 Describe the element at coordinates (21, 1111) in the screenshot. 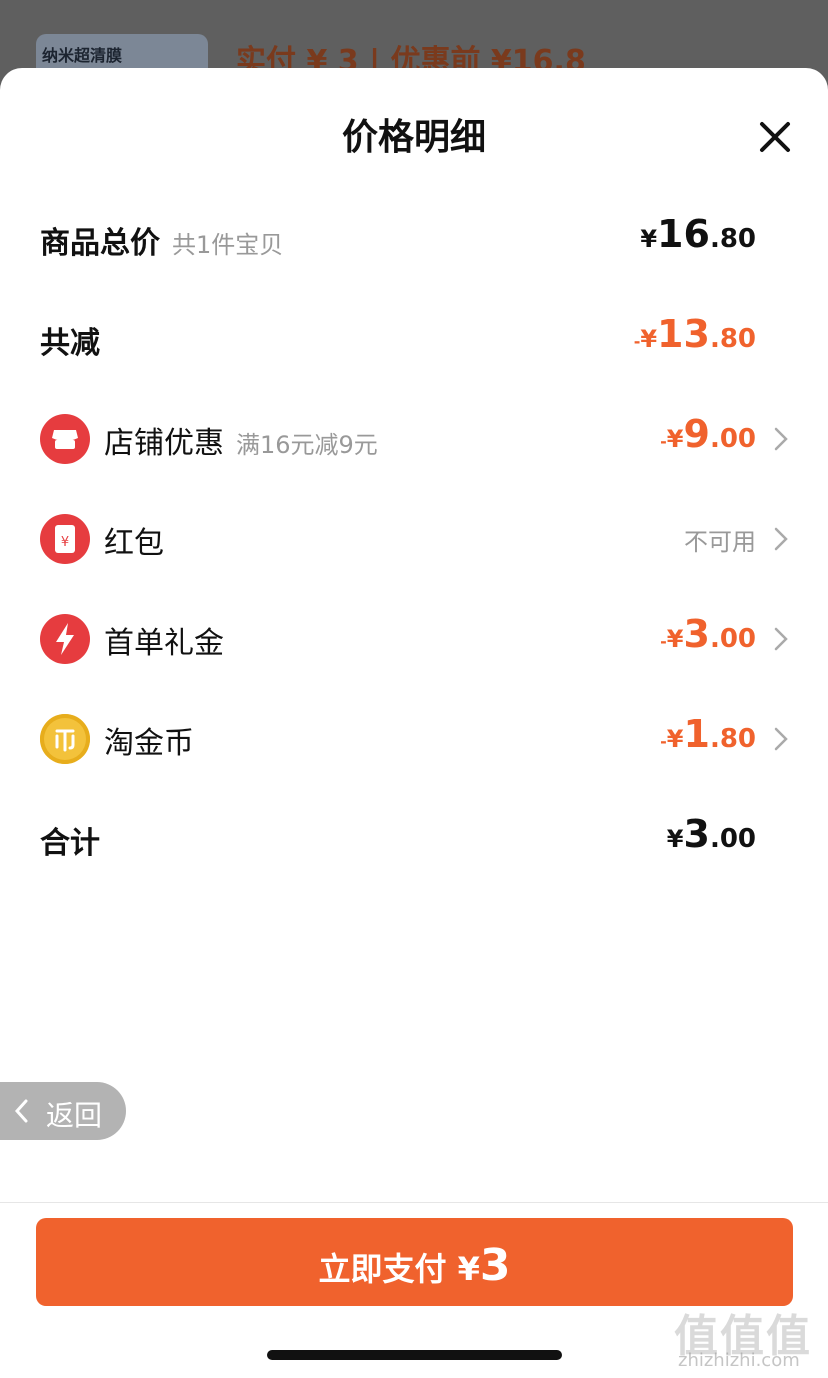

I see `chevron-left-icon` at that location.